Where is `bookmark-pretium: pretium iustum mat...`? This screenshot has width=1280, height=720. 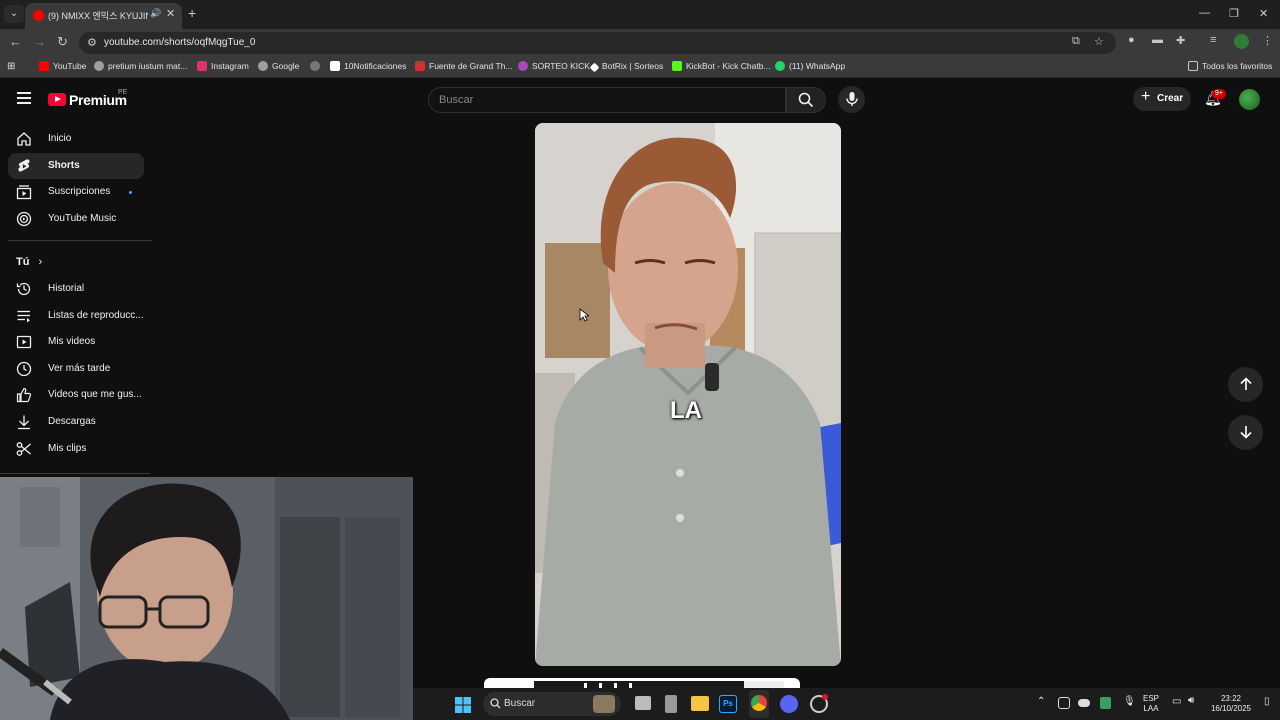
bookmark-pretium: pretium iustum mat... is located at coordinates (140, 66).